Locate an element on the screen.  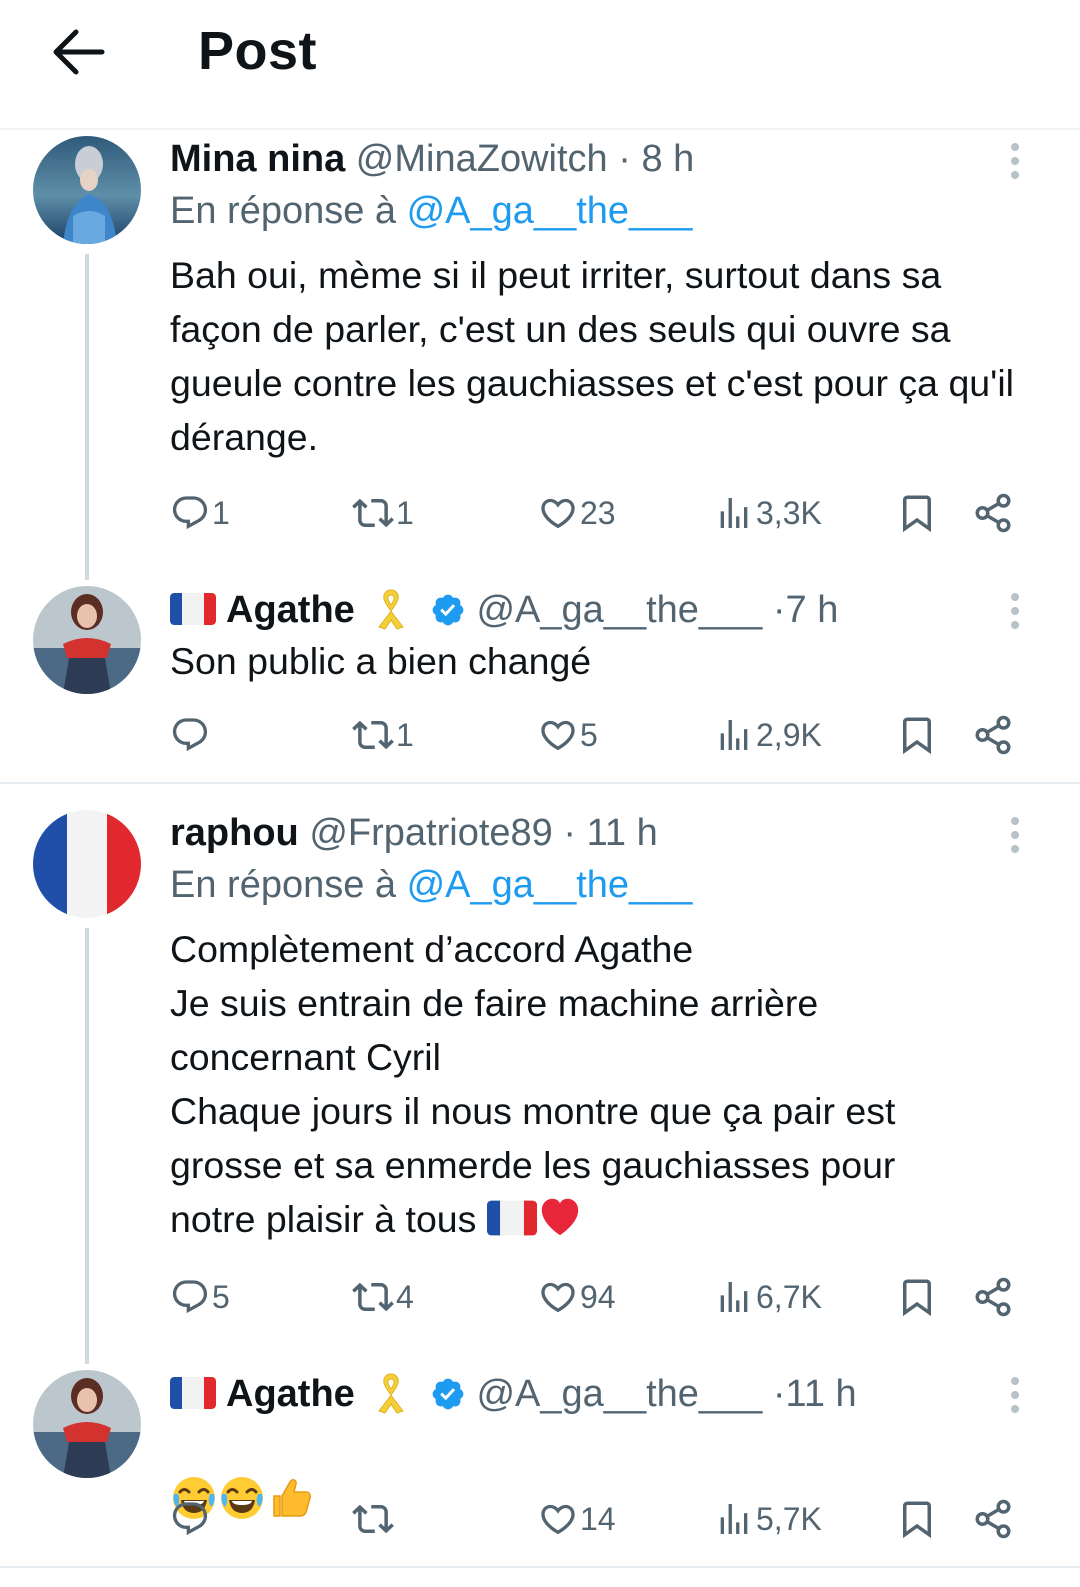
verified-badge-icon is located at coordinates (448, 1394).